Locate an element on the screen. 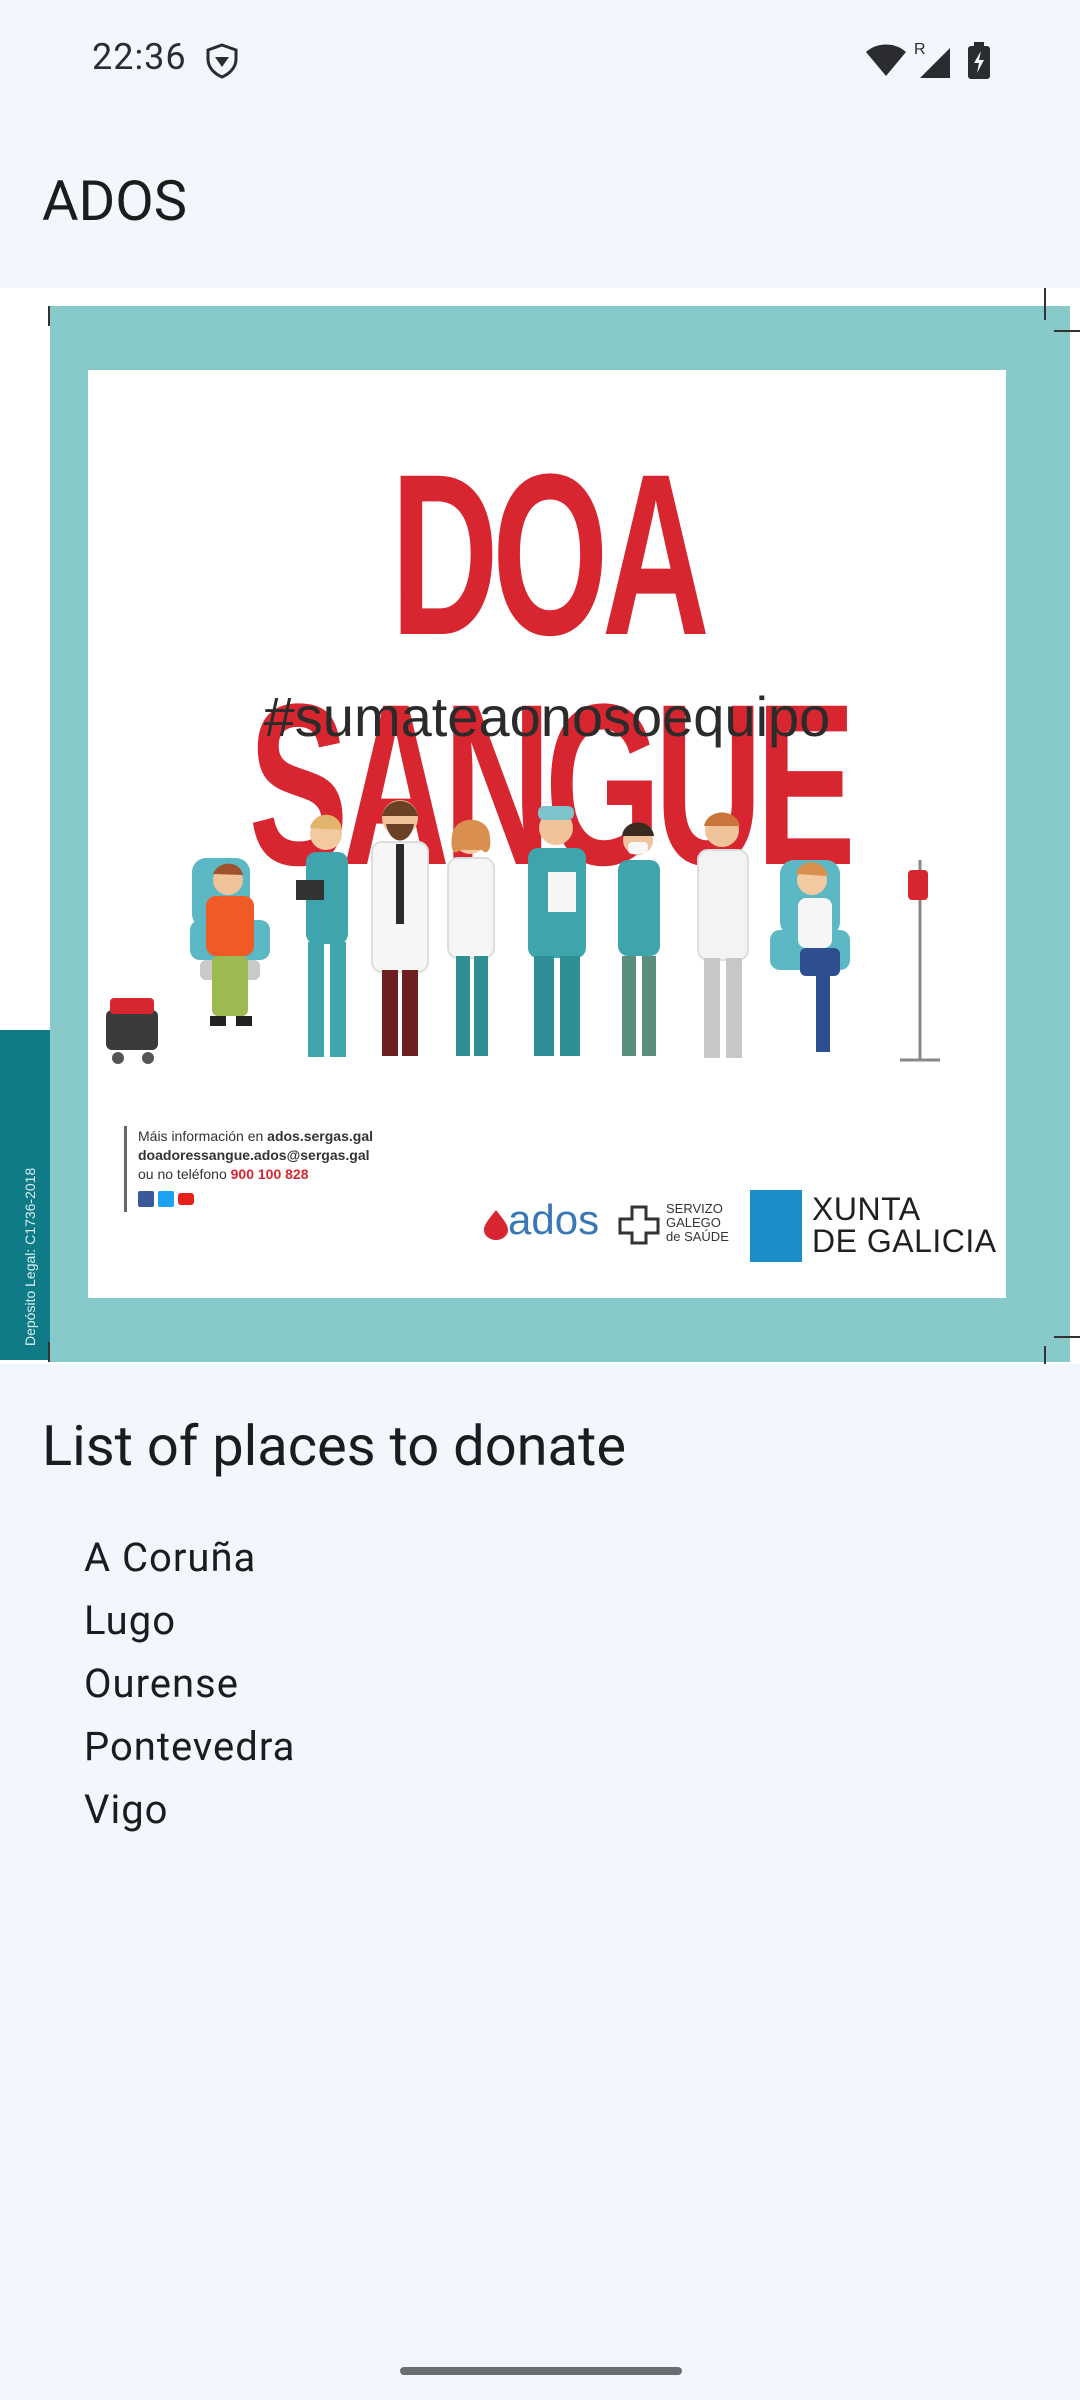  nurse-tablet is located at coordinates (322, 935).